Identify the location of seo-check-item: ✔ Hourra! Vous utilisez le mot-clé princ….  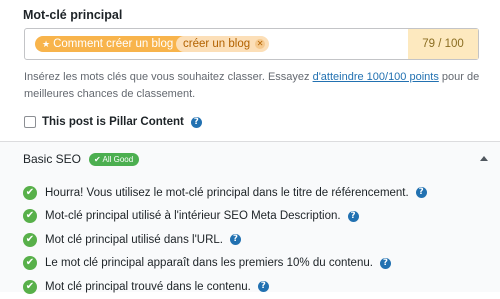
(225, 193).